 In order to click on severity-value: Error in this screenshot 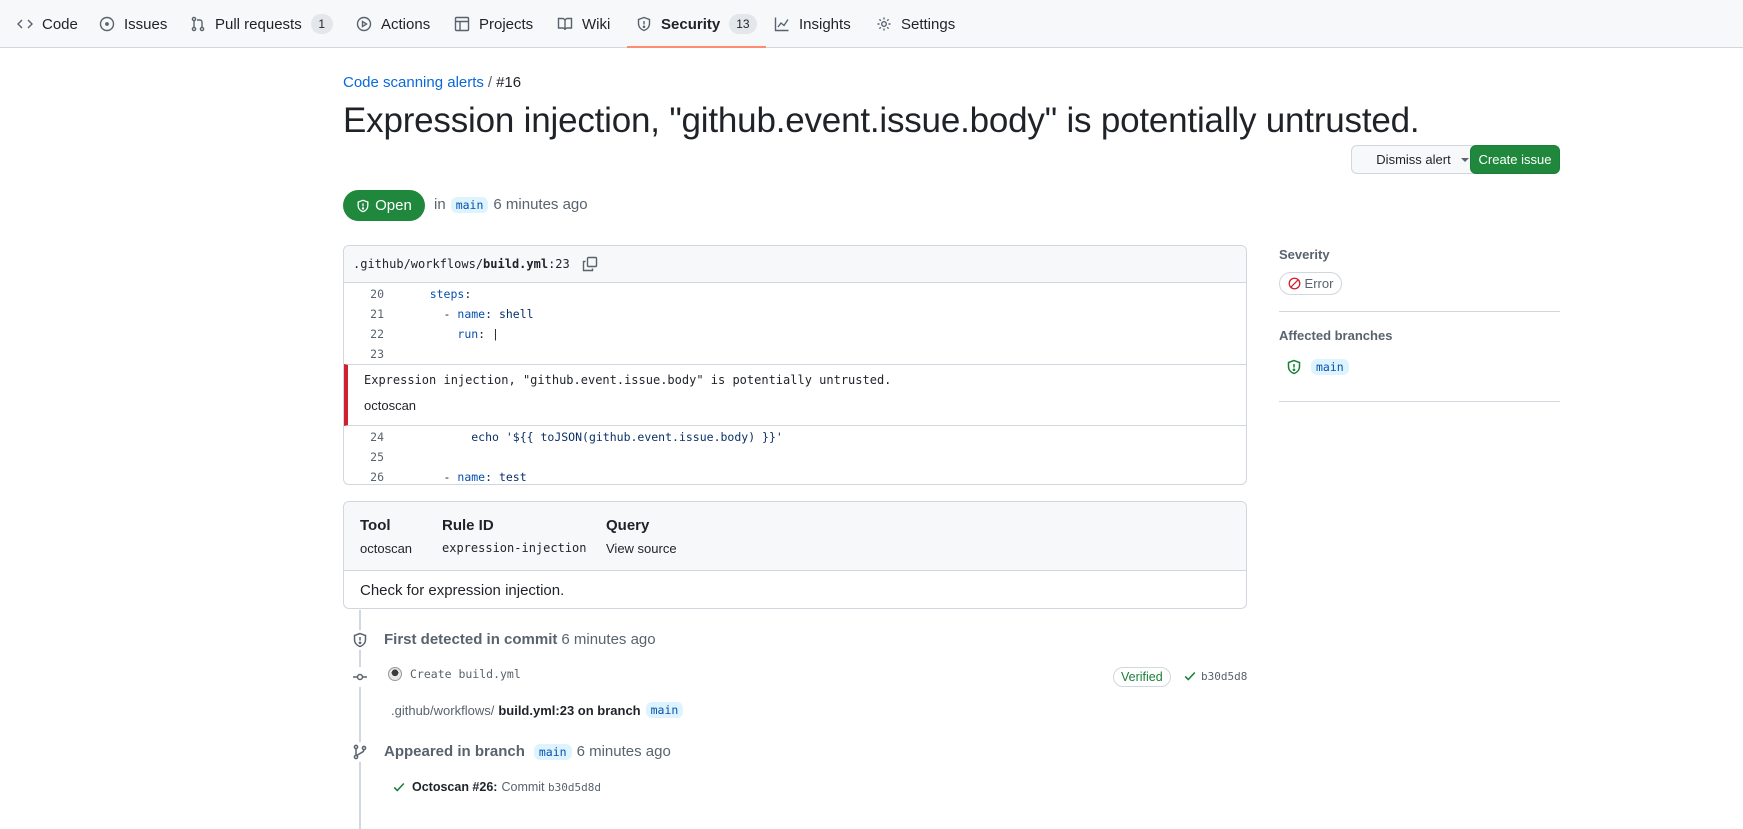, I will do `click(1319, 283)`.